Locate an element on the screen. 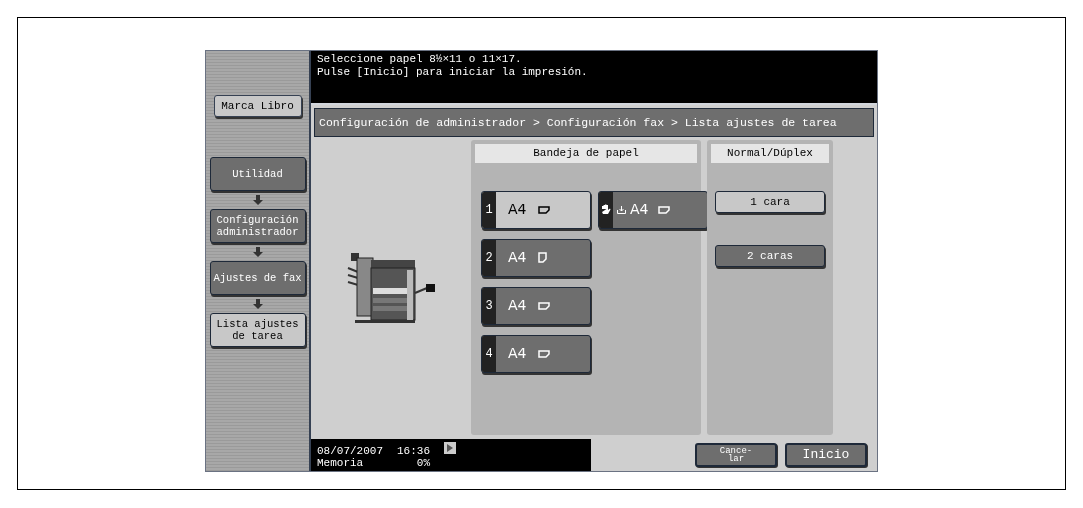  tray-insert-icon is located at coordinates (621, 210).